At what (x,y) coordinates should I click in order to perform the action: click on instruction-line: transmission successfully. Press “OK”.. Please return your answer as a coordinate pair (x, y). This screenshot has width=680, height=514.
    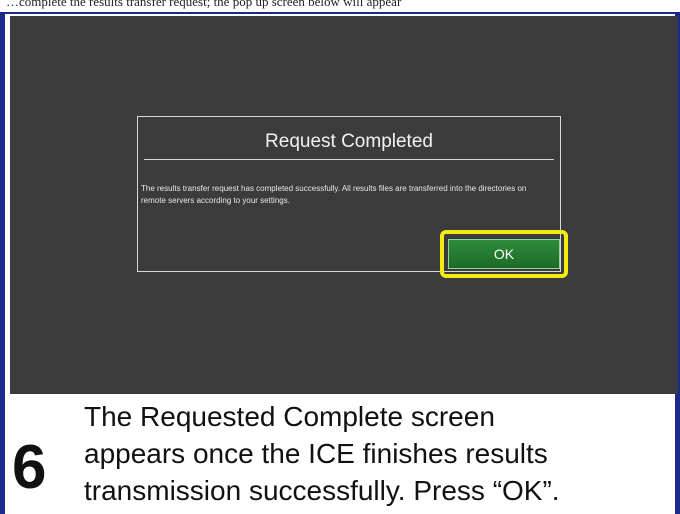
    Looking at the image, I should click on (322, 490).